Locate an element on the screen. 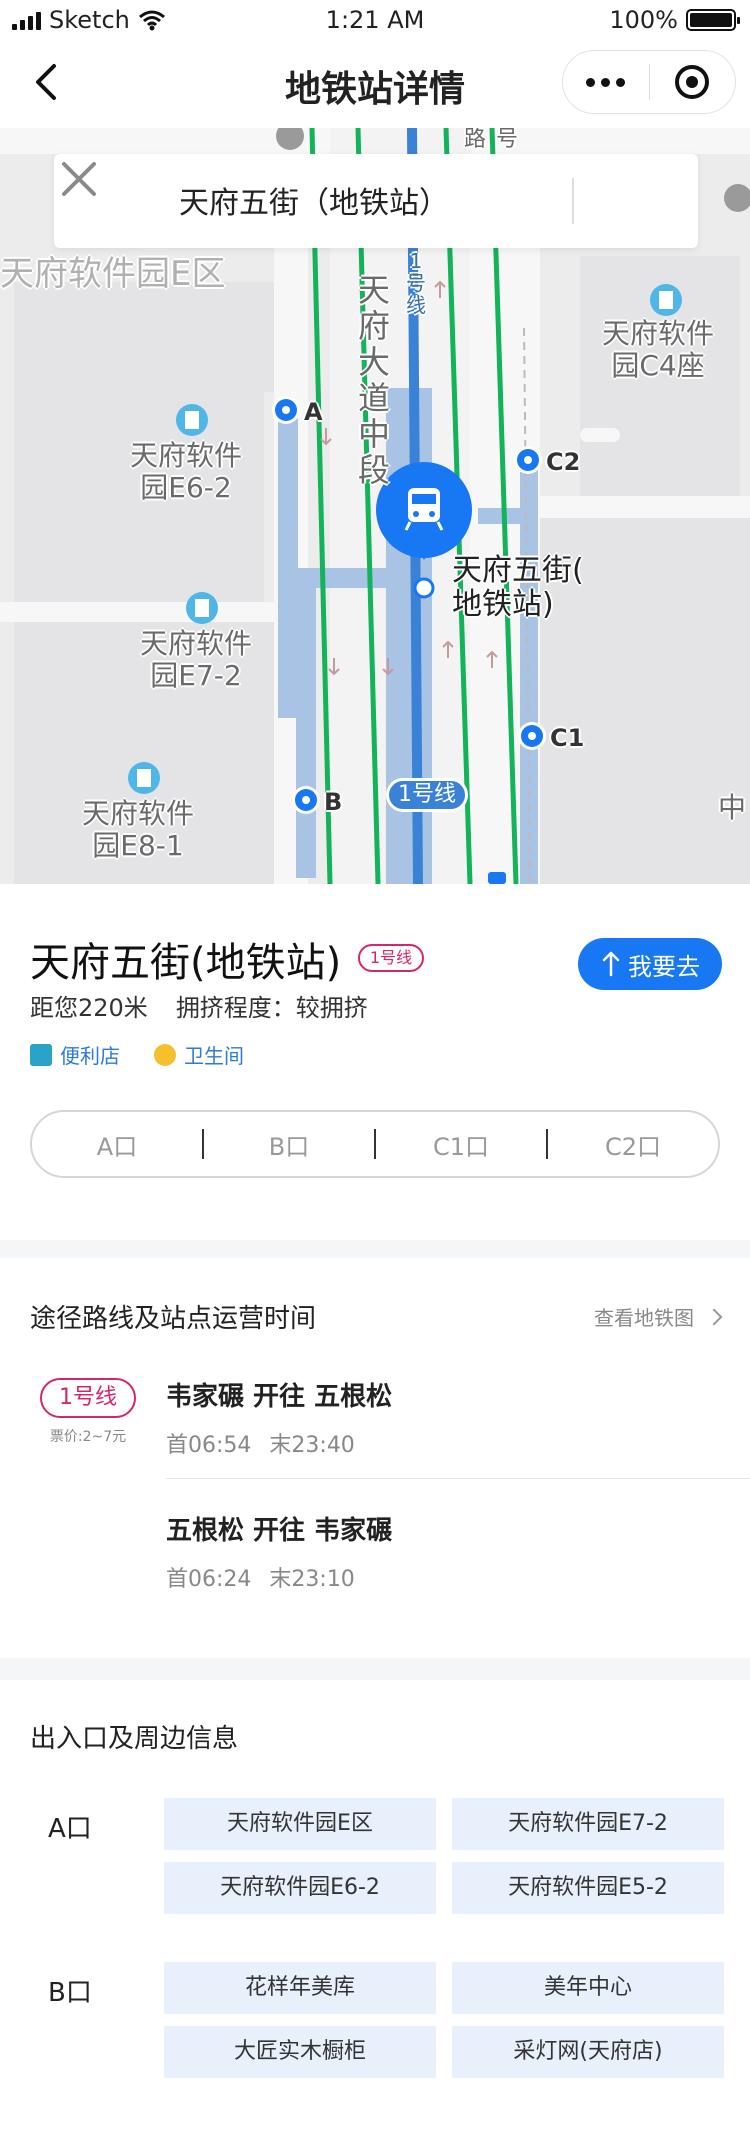  tab-exit-a: A口 is located at coordinates (117, 1144).